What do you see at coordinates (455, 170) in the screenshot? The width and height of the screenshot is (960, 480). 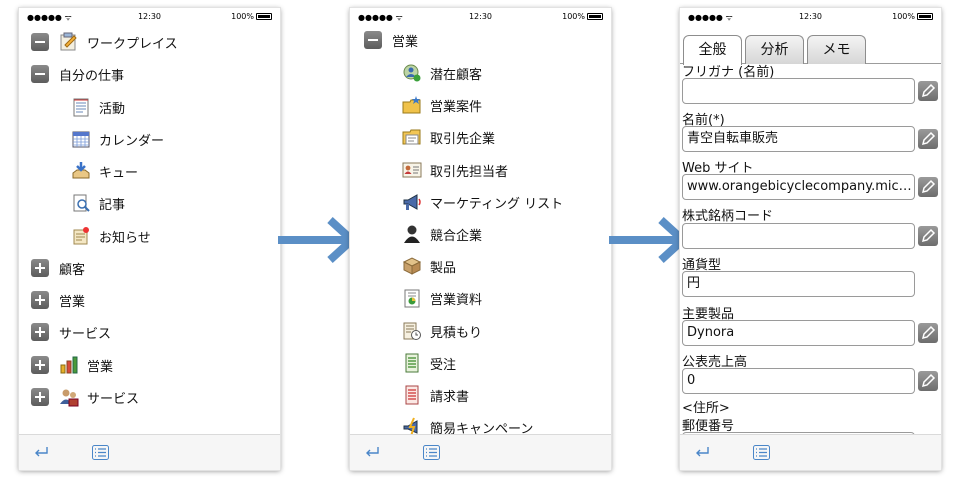 I see `menu-item-contacts: 取引先担当者` at bounding box center [455, 170].